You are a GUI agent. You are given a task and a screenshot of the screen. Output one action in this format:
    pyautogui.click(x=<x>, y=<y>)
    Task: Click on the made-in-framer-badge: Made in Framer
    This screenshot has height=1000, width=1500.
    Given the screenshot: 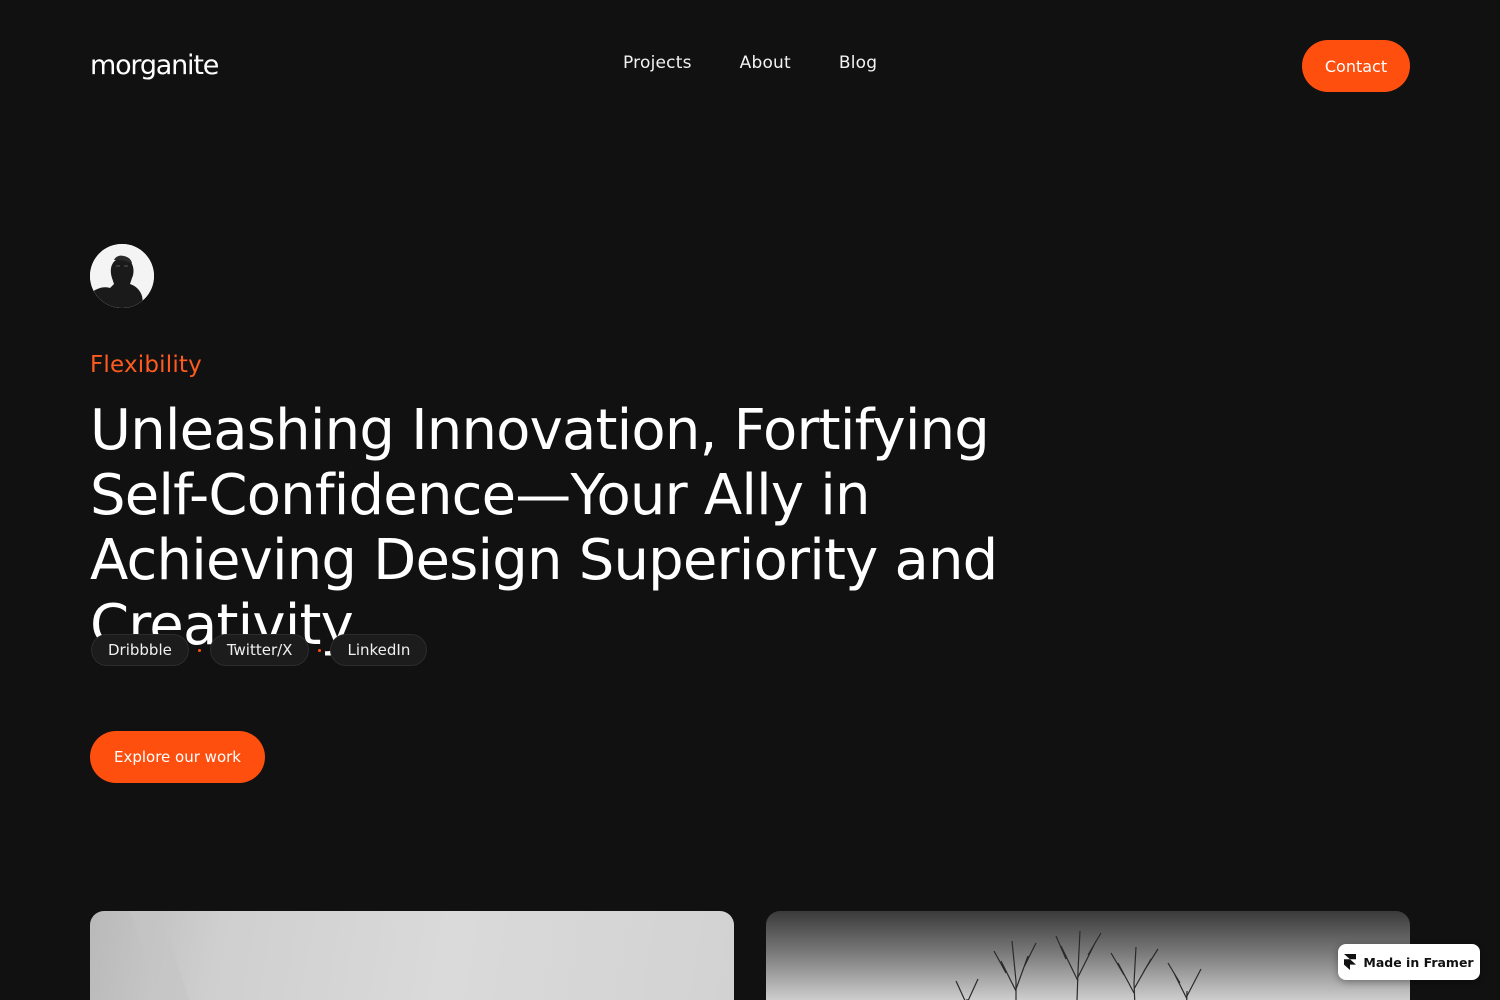 What is the action you would take?
    pyautogui.click(x=1409, y=962)
    